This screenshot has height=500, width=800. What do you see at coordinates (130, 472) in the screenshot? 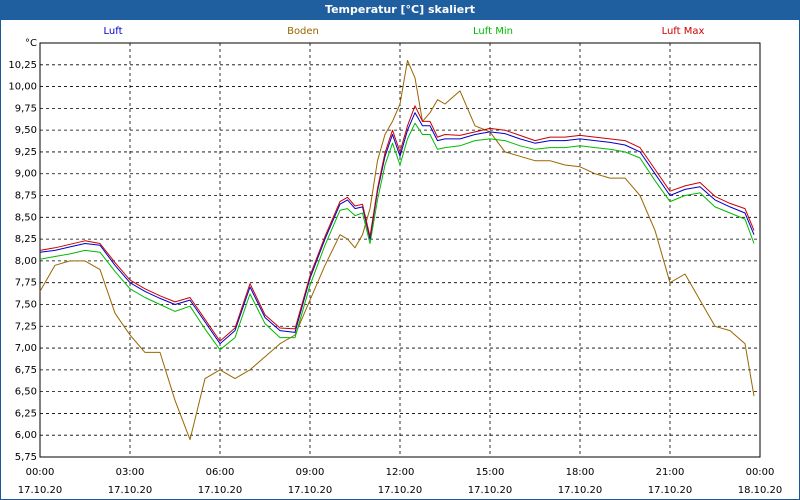
I see `x-tick-label-time: 03:00` at bounding box center [130, 472].